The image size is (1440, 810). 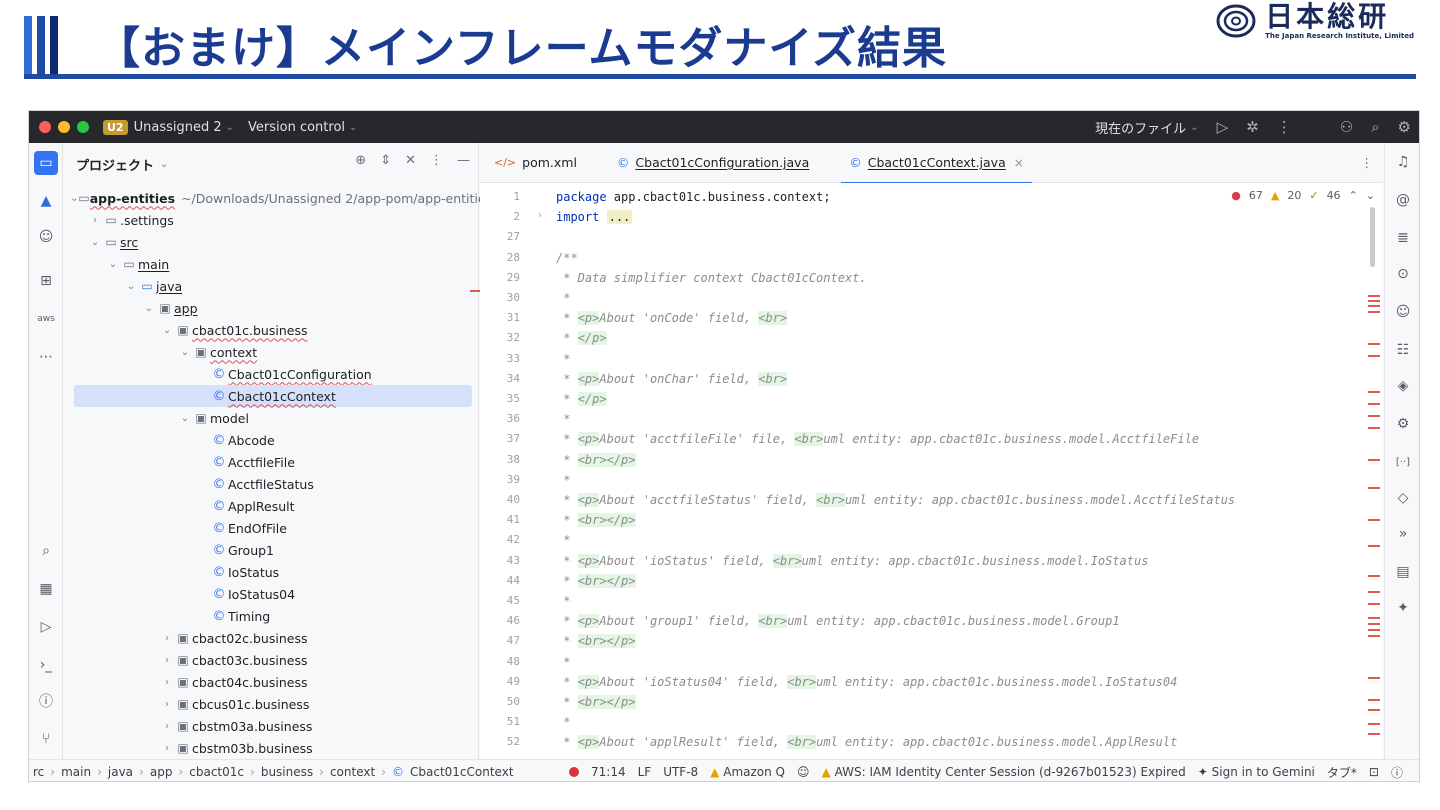 I want to click on maximize-window-button, so click(x=83, y=127).